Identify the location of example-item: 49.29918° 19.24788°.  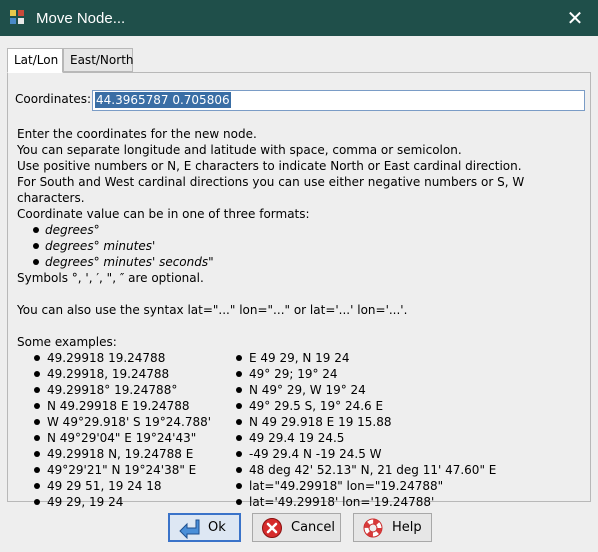
(126, 390).